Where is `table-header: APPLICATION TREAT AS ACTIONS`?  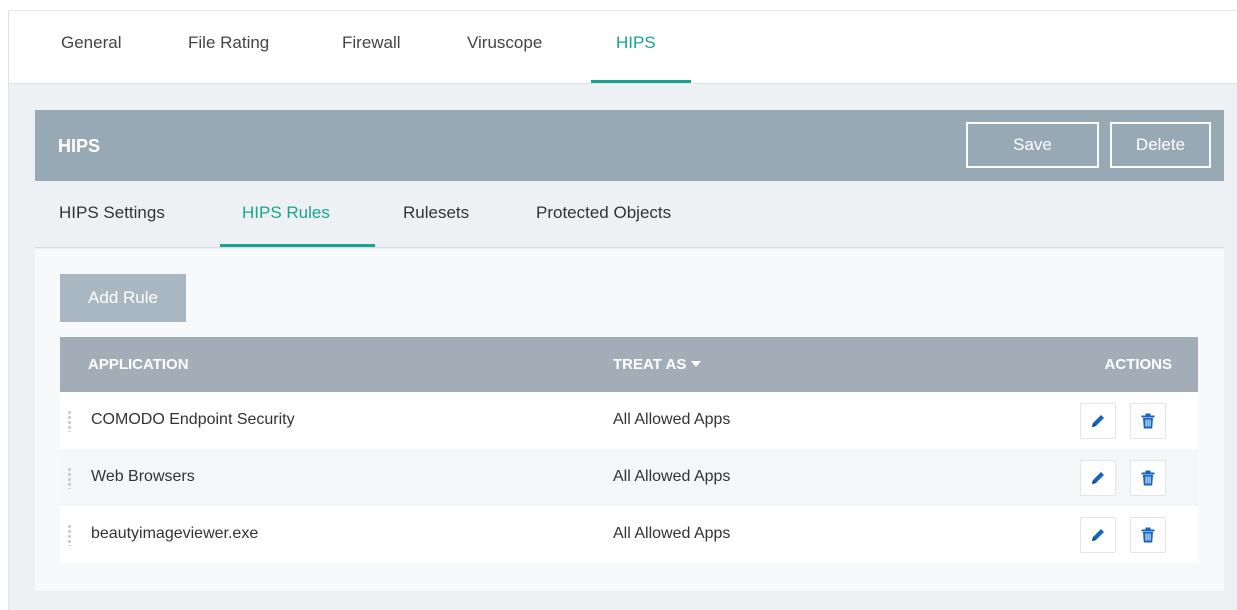 table-header: APPLICATION TREAT AS ACTIONS is located at coordinates (629, 364).